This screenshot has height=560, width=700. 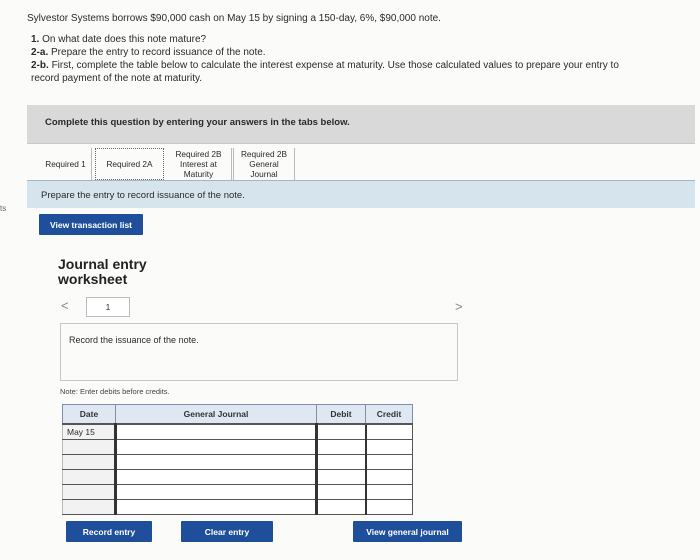 What do you see at coordinates (198, 174) in the screenshot?
I see `tab-label: Maturity` at bounding box center [198, 174].